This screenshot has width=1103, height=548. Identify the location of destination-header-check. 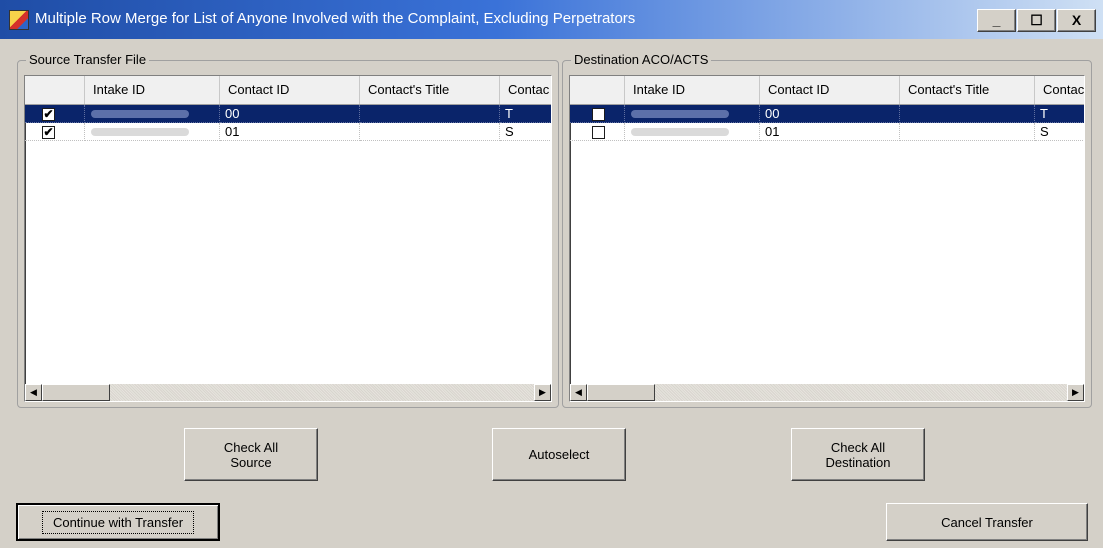
(597, 90).